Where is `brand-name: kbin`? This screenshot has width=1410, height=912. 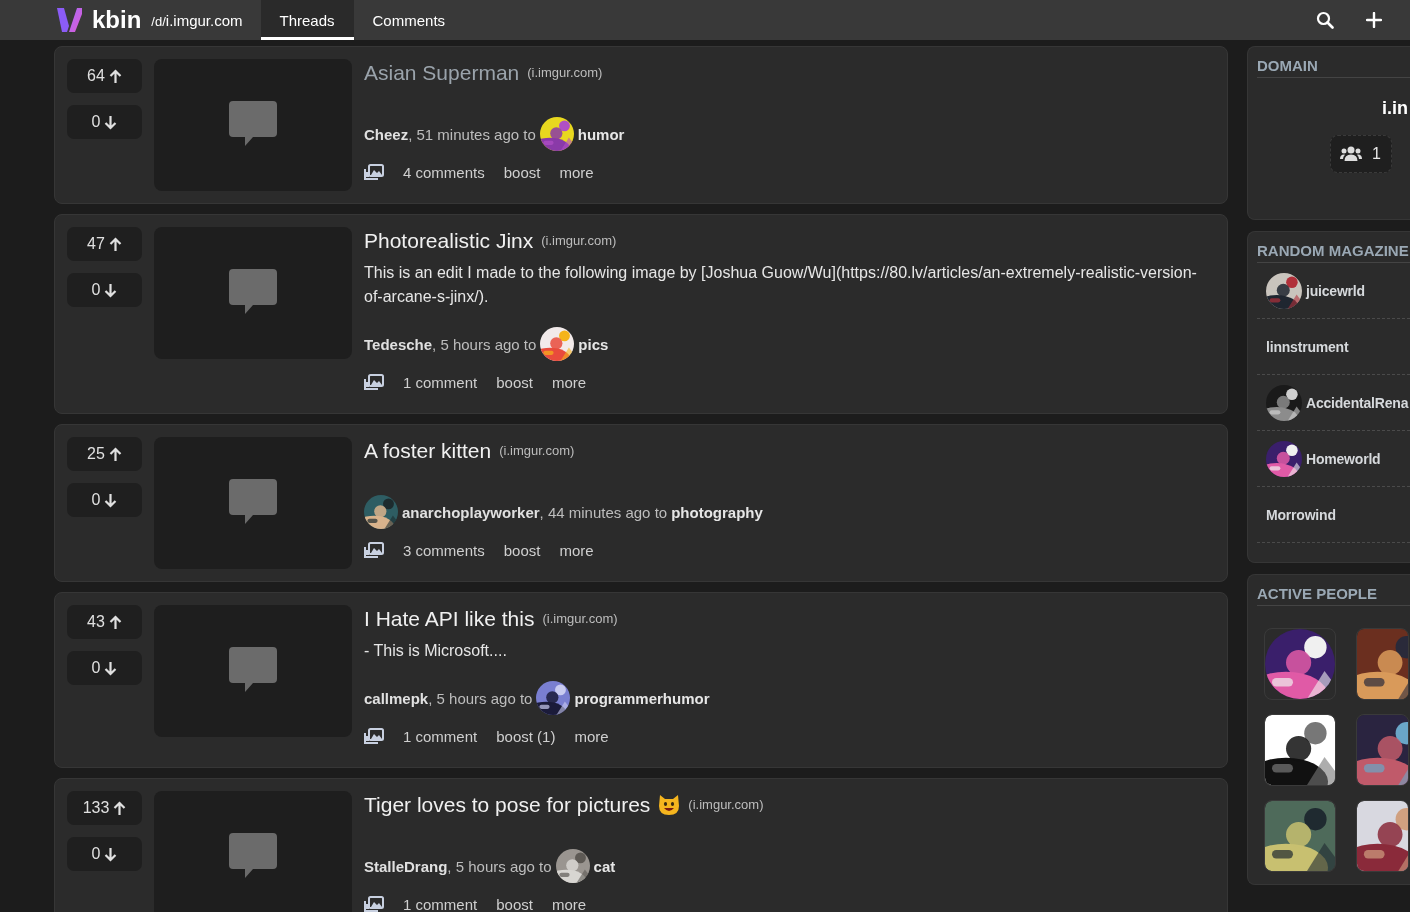
brand-name: kbin is located at coordinates (117, 20).